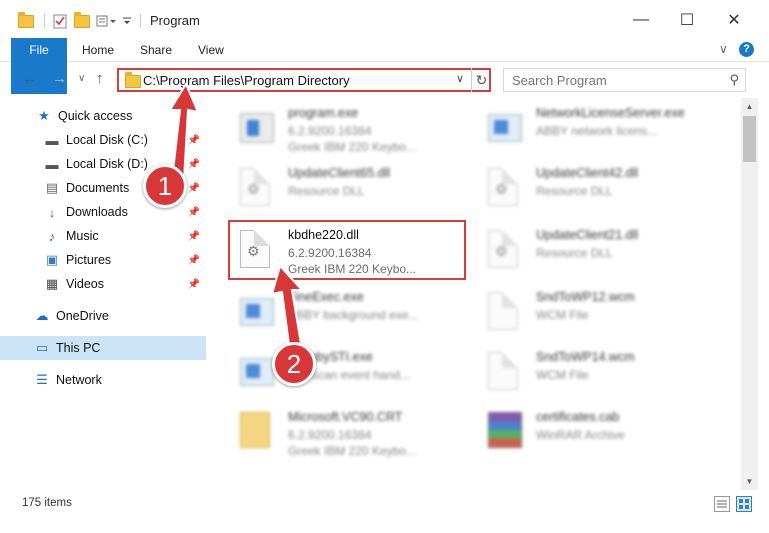 The height and width of the screenshot is (533, 769). What do you see at coordinates (481, 80) in the screenshot?
I see `refresh-icon: ↻` at bounding box center [481, 80].